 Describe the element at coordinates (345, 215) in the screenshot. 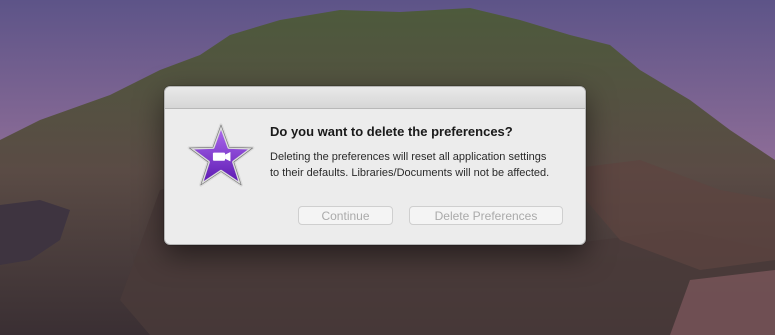

I see `continue-button: Continue` at that location.